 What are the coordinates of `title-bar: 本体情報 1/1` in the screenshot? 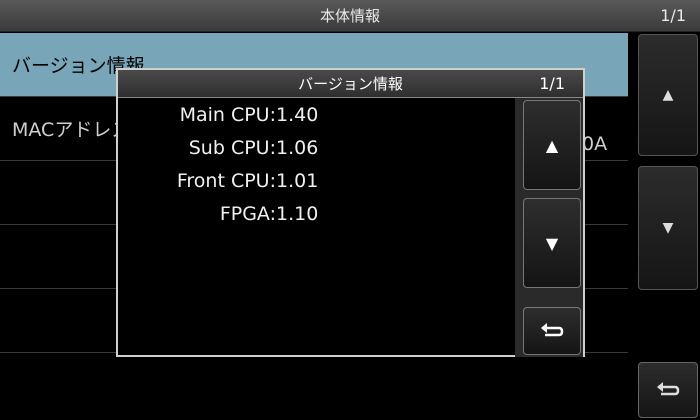 It's located at (350, 16).